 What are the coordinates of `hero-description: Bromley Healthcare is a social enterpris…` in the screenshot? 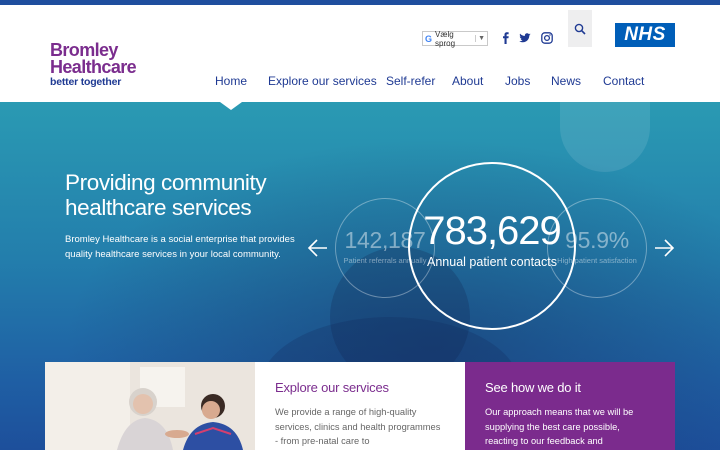 It's located at (180, 247).